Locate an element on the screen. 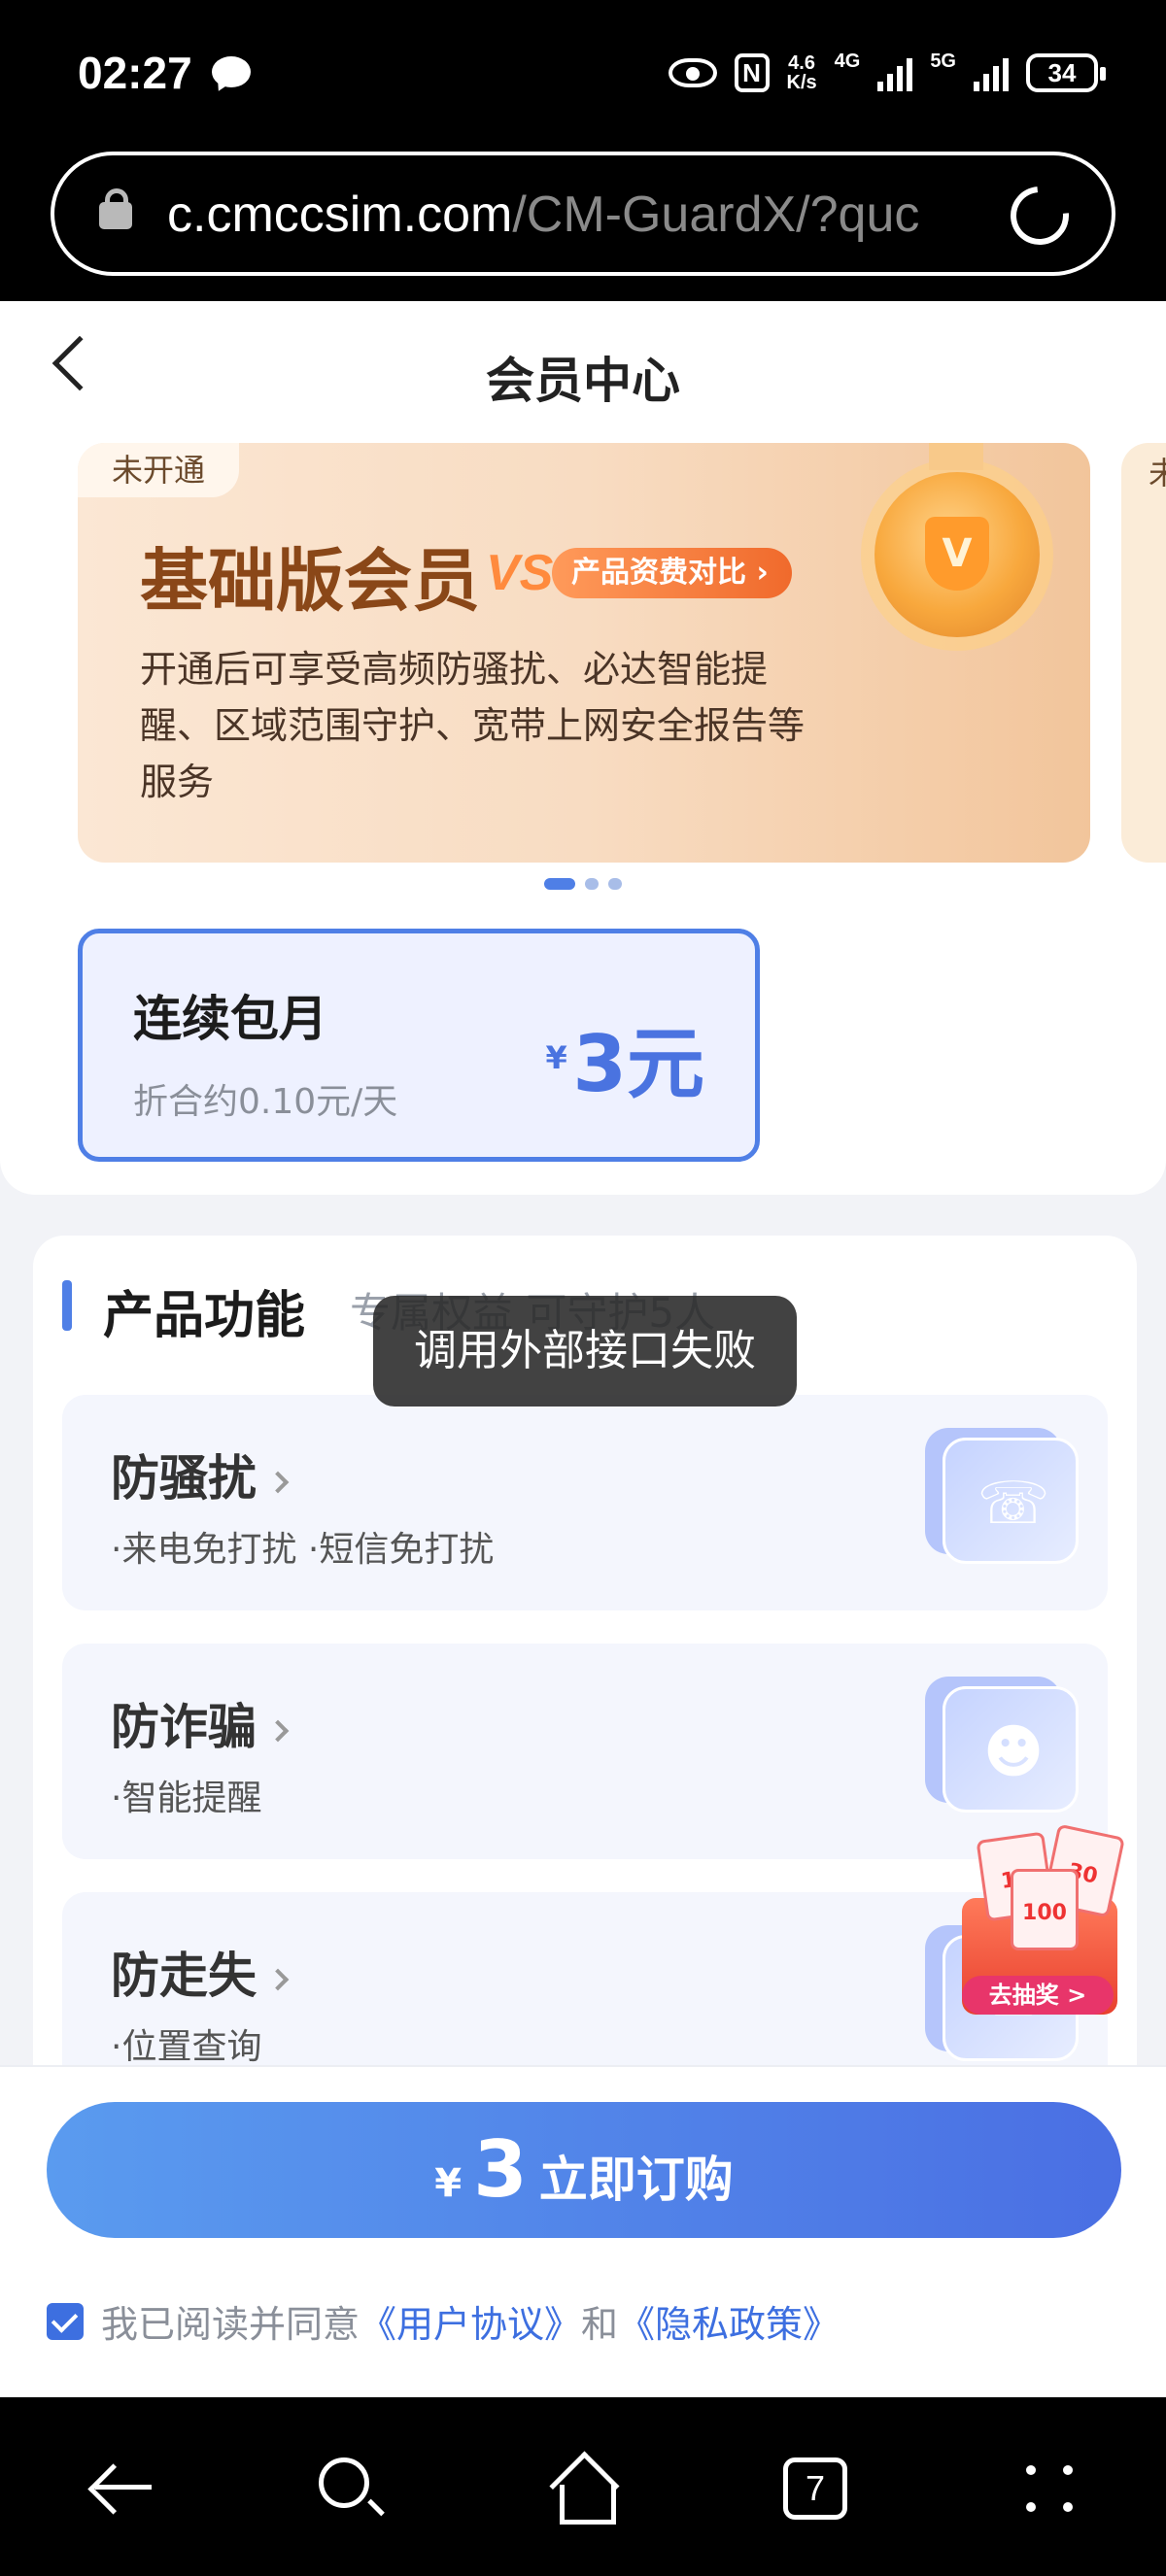 The image size is (1166, 2576). lottery-button: 去抽奖 > is located at coordinates (1038, 1995).